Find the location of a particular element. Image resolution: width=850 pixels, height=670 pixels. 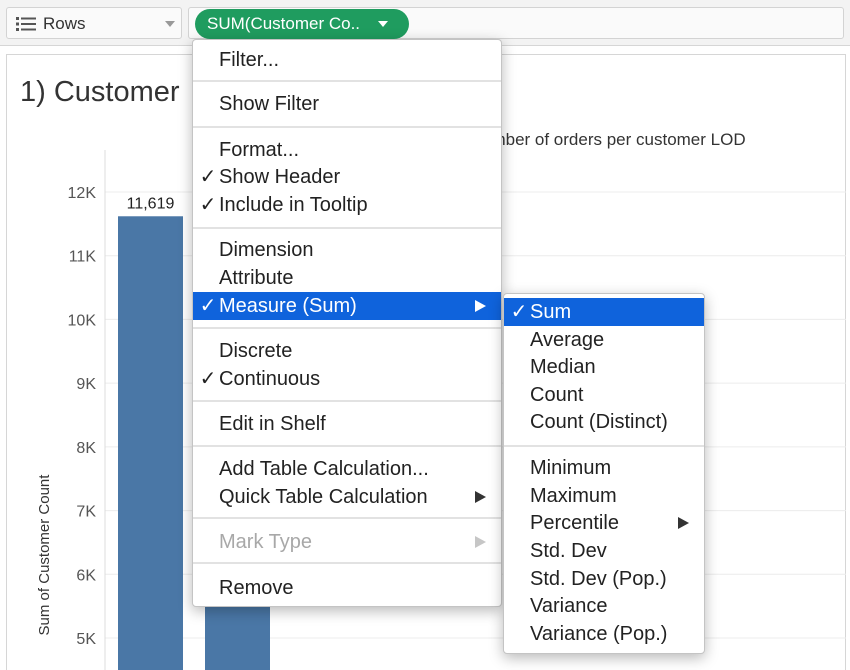

menu-item-continuous: ✓ Continuous is located at coordinates (347, 379).